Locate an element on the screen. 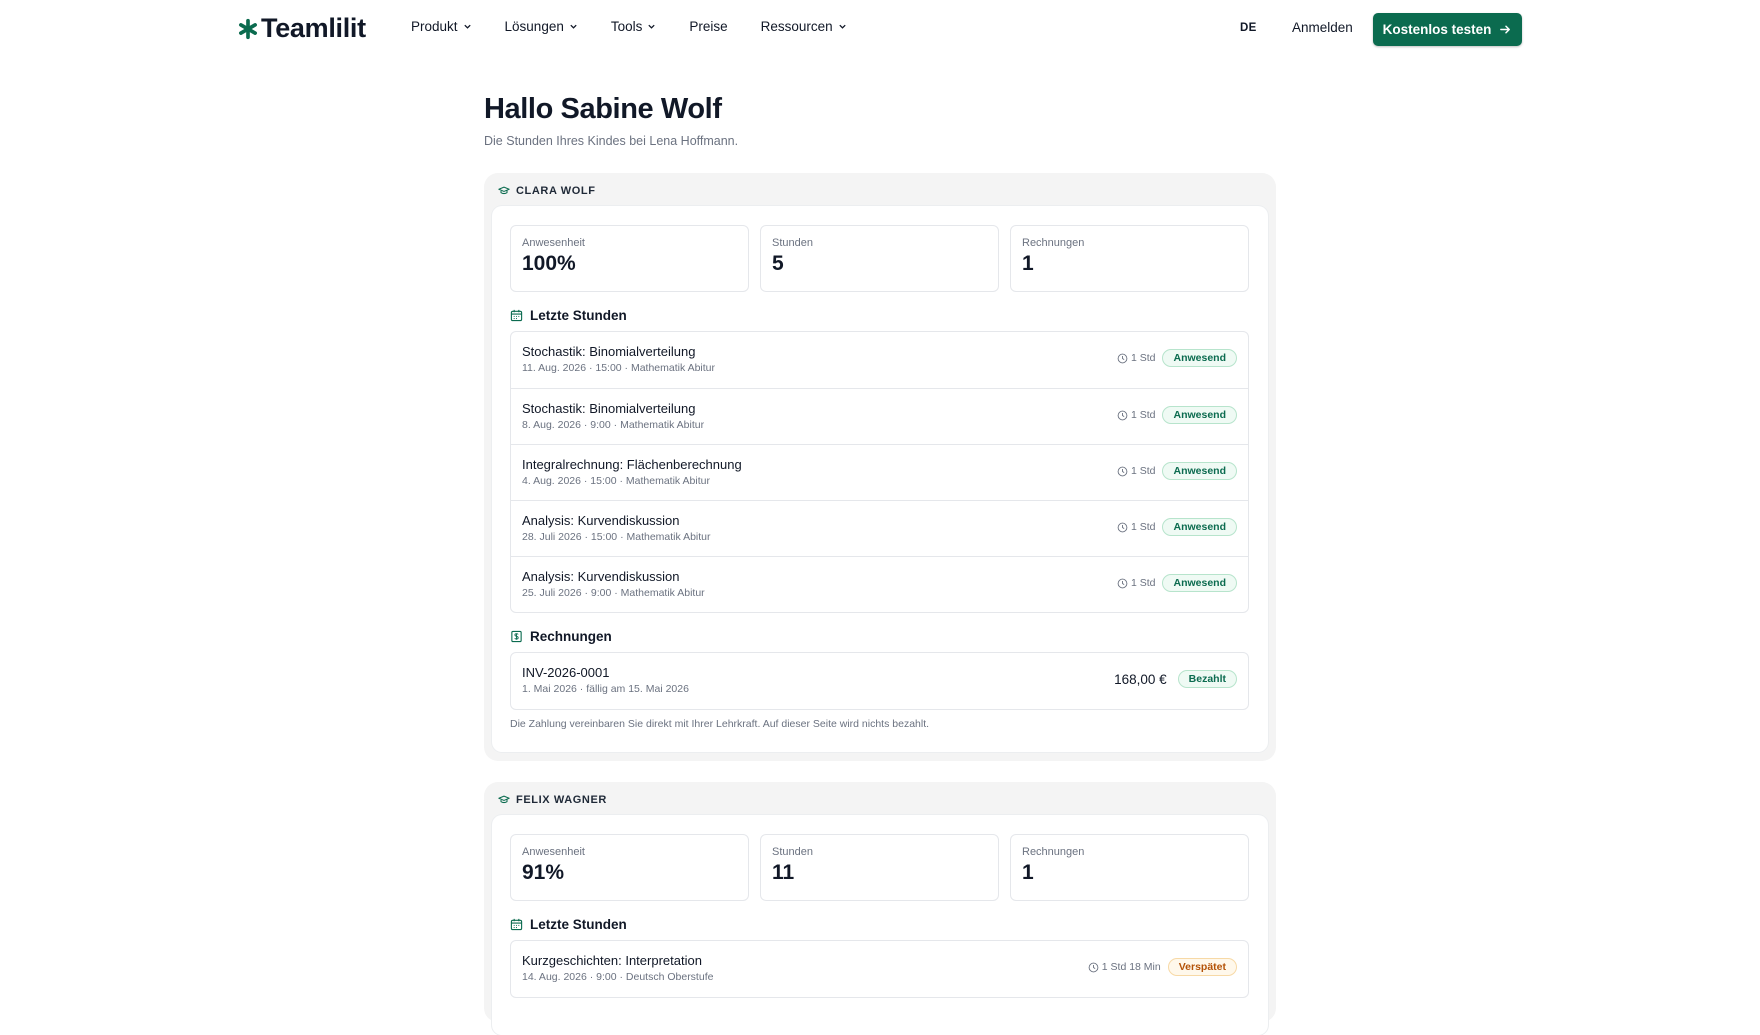 Image resolution: width=1760 pixels, height=1035 pixels. lesson-status-group: 1 Std 18 Min Verspätet is located at coordinates (1162, 967).